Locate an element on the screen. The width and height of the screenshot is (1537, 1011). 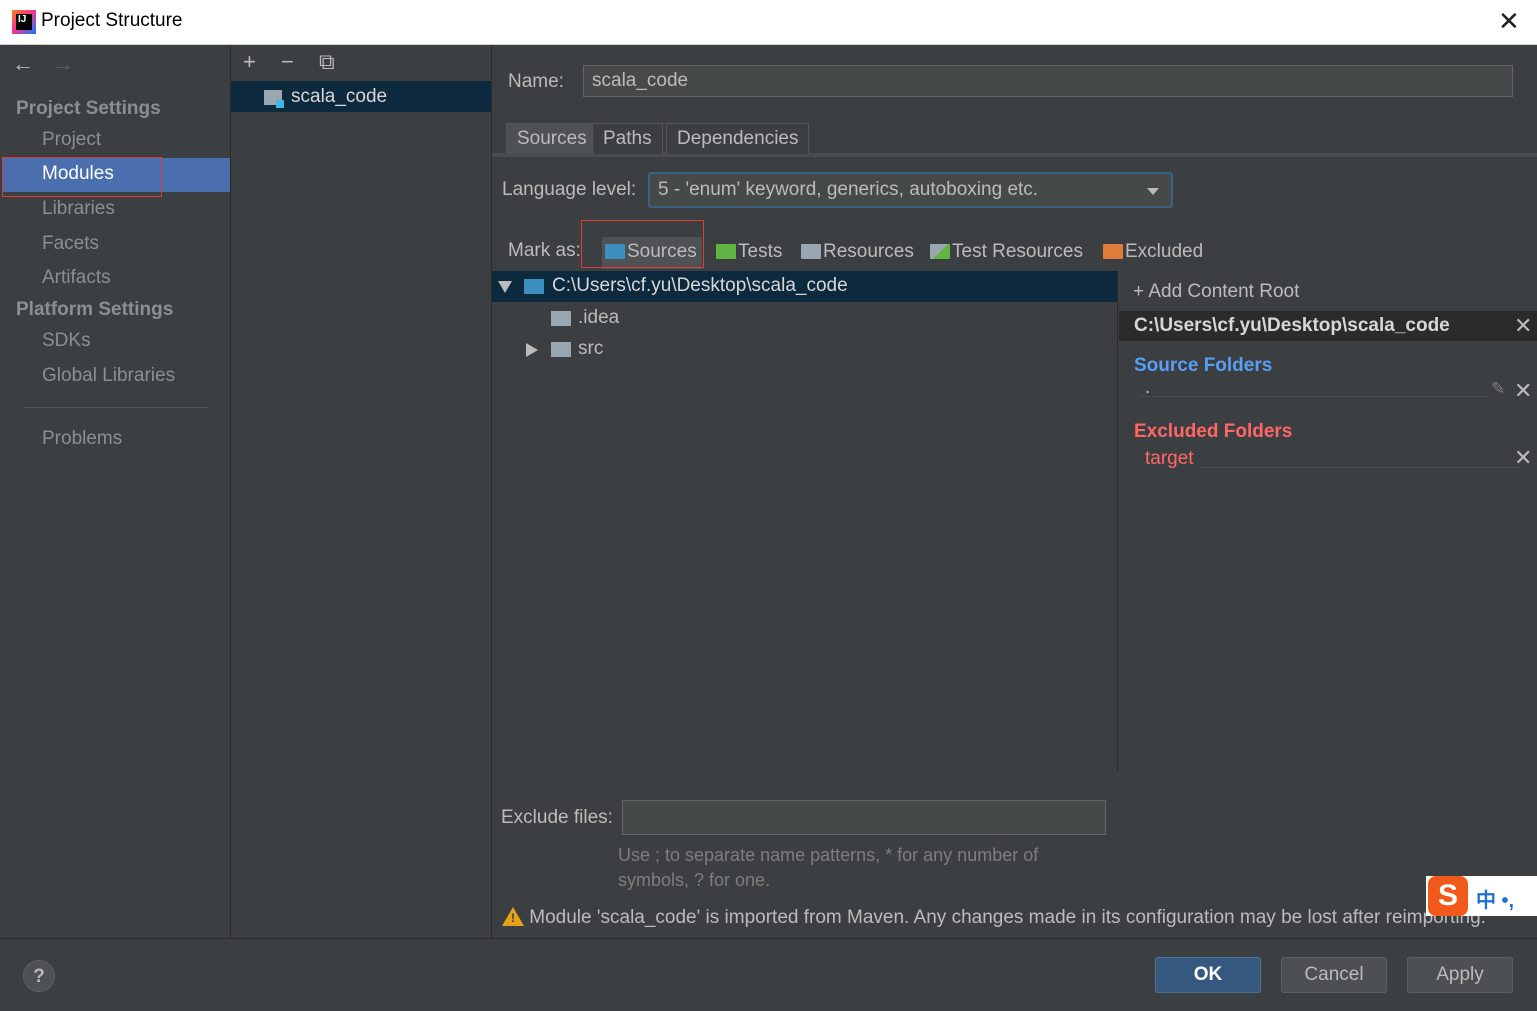
excluded-folder-item: target is located at coordinates (1169, 459).